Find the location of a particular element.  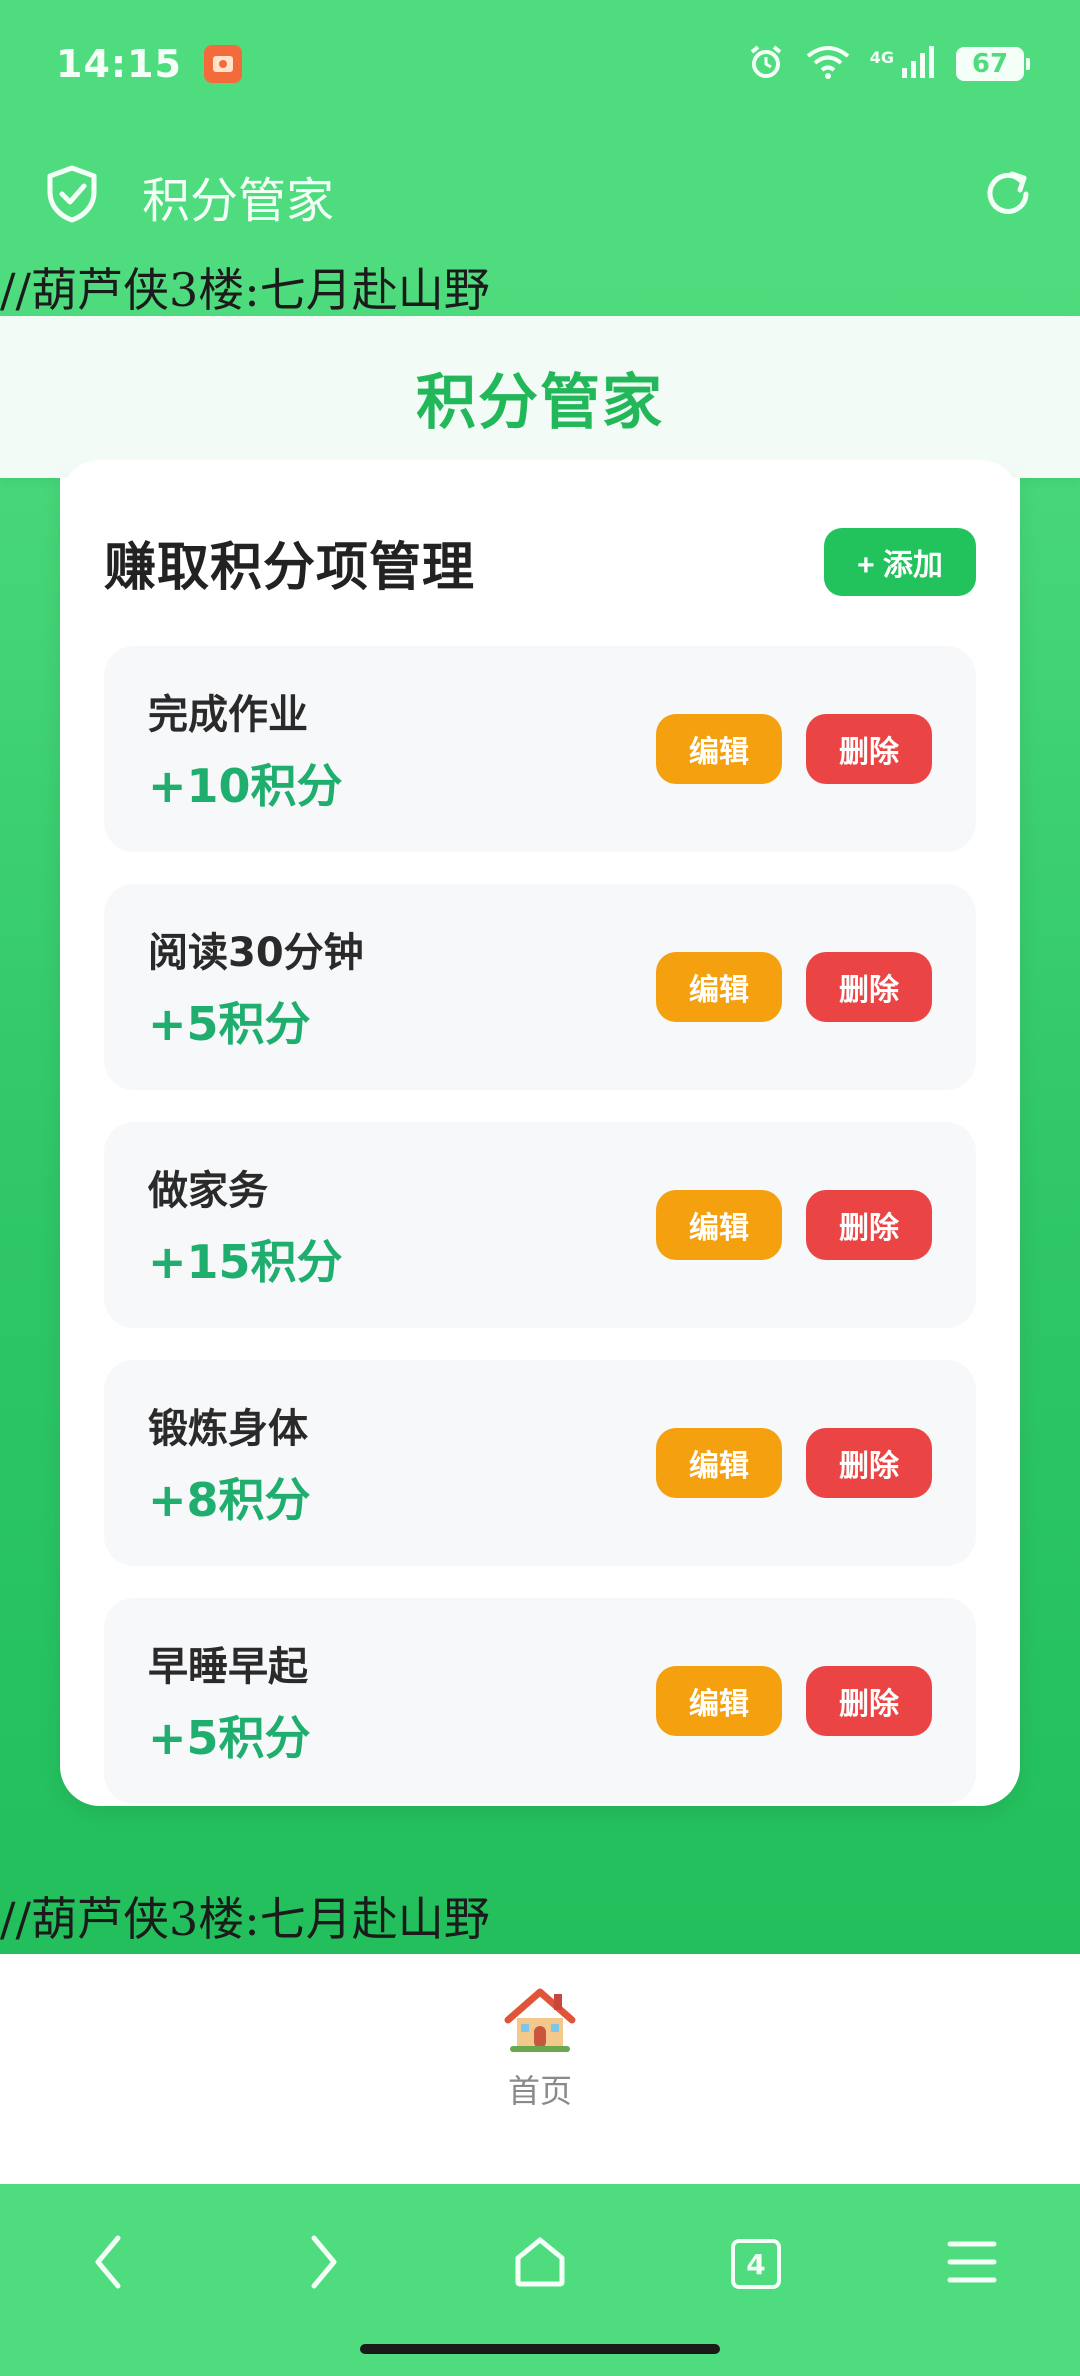

watermark-top: //葫芦侠3楼:七月赴山野 is located at coordinates (245, 290).